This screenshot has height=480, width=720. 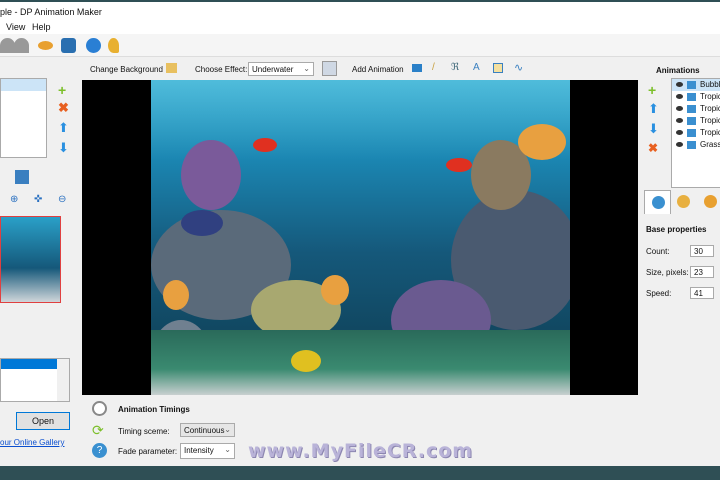 I want to click on watermark: www.MyFileCR.com, so click(x=361, y=451).